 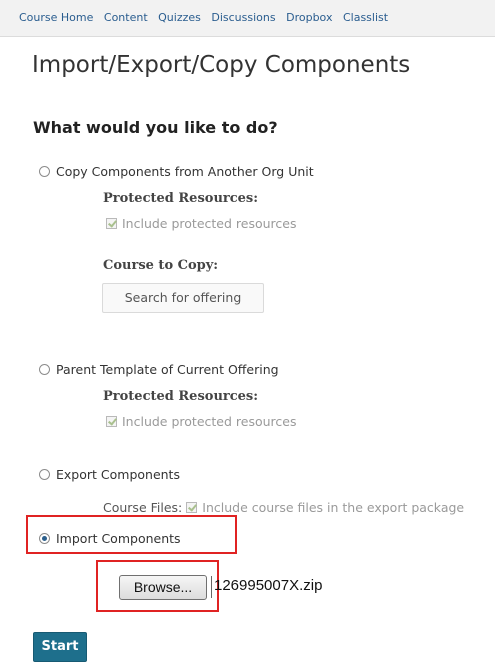 I want to click on parent-protected-option: Include protected resources, so click(x=201, y=421).